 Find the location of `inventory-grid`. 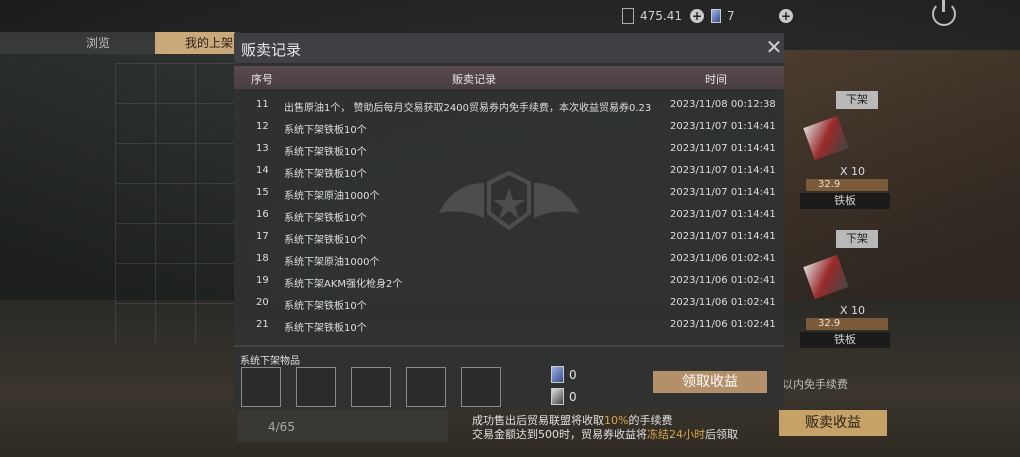

inventory-grid is located at coordinates (175, 203).